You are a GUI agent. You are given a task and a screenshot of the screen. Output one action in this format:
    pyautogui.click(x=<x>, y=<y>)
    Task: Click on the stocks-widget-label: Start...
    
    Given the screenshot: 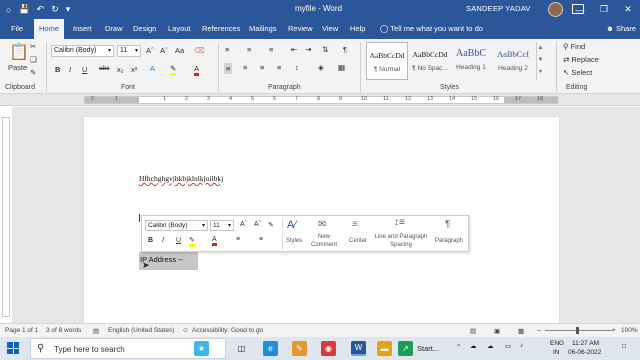 What is the action you would take?
    pyautogui.click(x=428, y=348)
    